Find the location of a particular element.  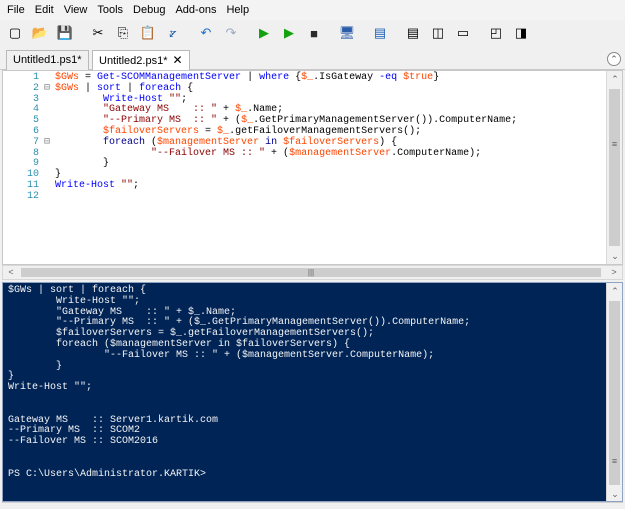

layout-script-top-icon: ▤ is located at coordinates (413, 33).